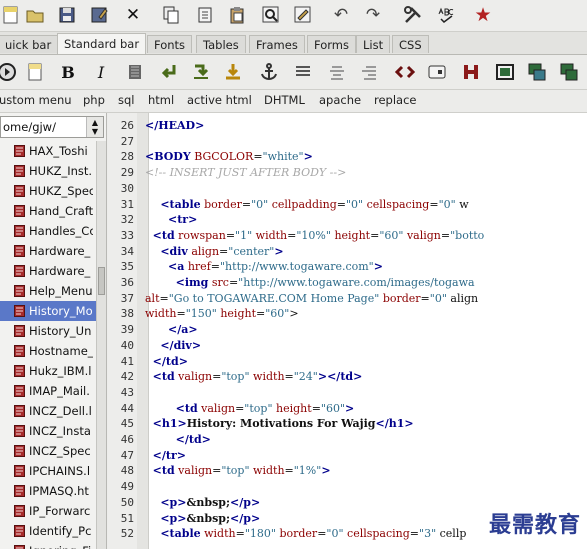  Describe the element at coordinates (214, 251) in the screenshot. I see `code-line: <div align="center">` at that location.